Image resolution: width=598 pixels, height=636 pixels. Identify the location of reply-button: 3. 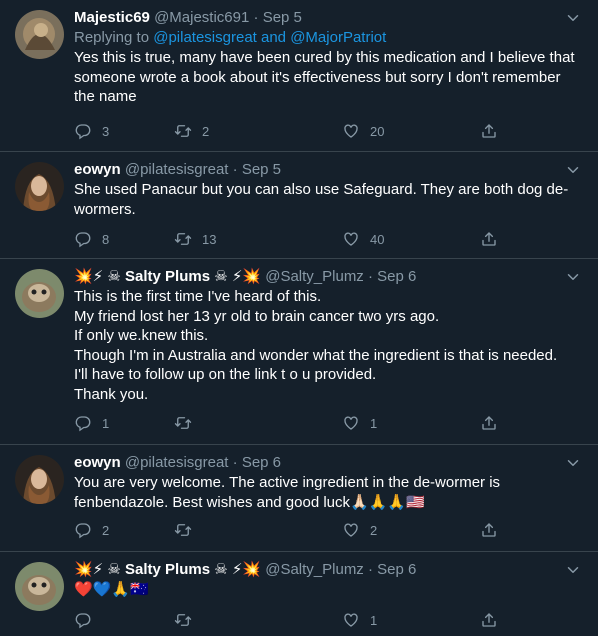
(91, 131).